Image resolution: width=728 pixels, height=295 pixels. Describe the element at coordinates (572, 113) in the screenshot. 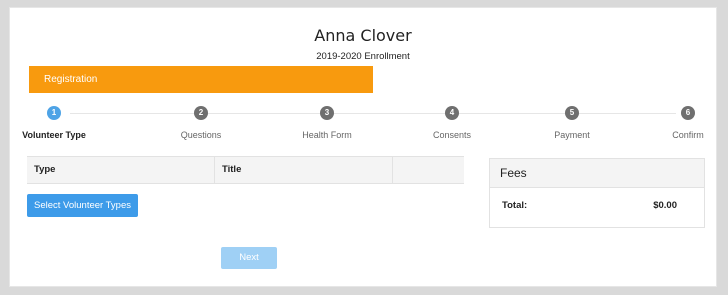

I see `step-number: 5` at that location.